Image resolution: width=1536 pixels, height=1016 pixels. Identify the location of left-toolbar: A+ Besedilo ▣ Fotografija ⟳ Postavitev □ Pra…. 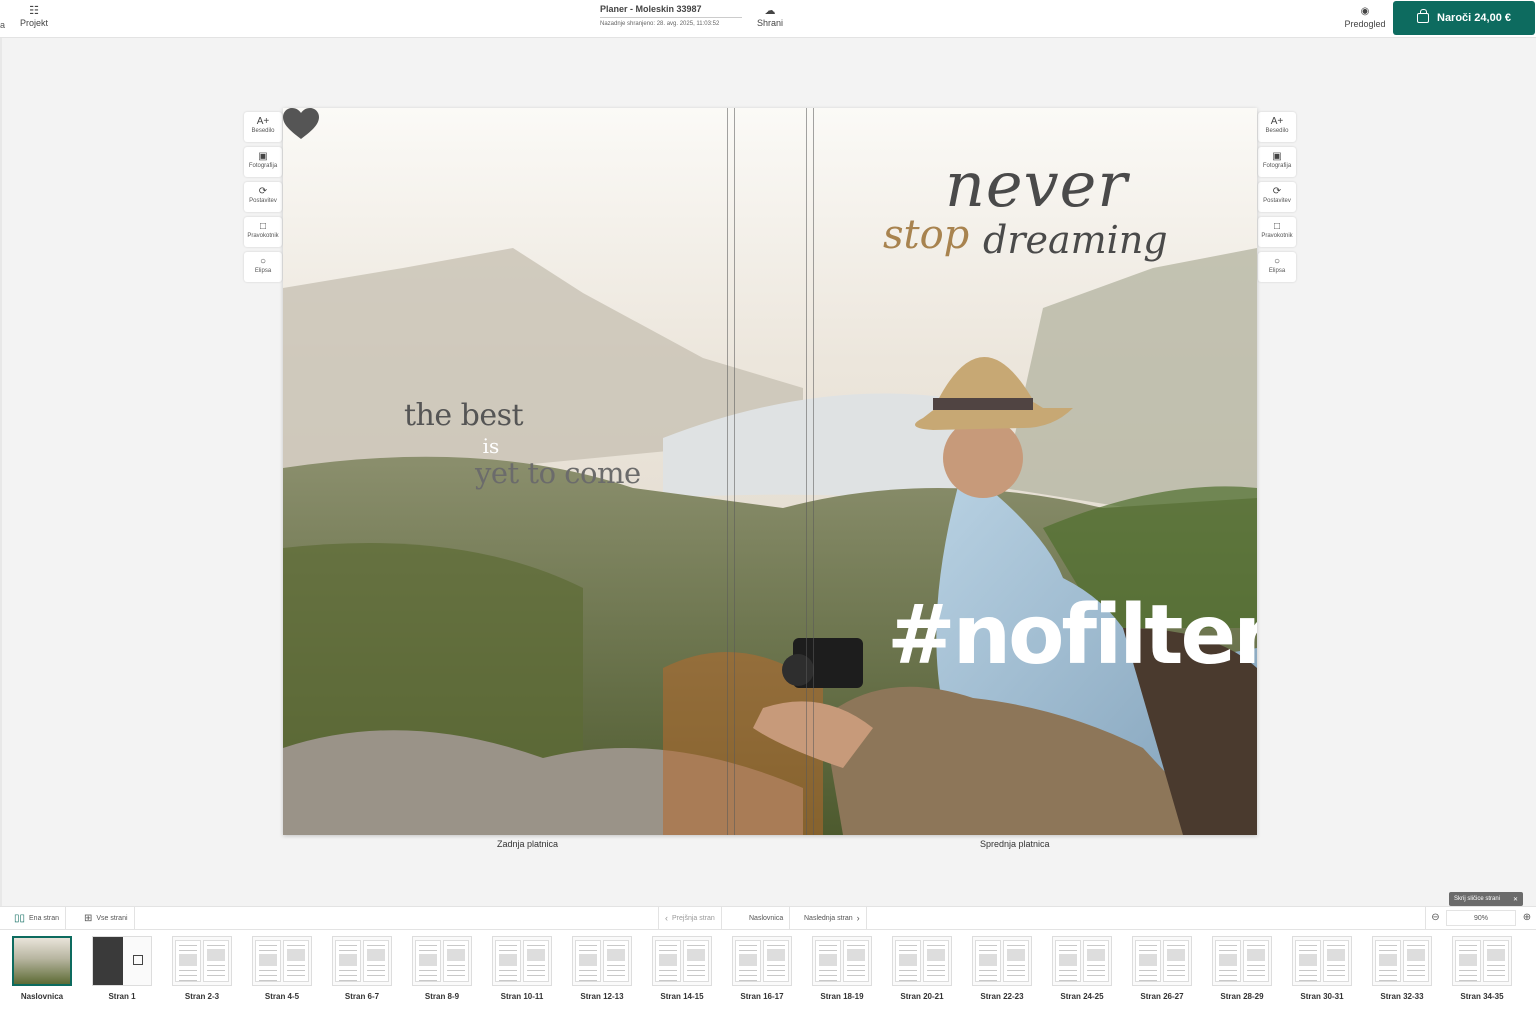
(263, 199).